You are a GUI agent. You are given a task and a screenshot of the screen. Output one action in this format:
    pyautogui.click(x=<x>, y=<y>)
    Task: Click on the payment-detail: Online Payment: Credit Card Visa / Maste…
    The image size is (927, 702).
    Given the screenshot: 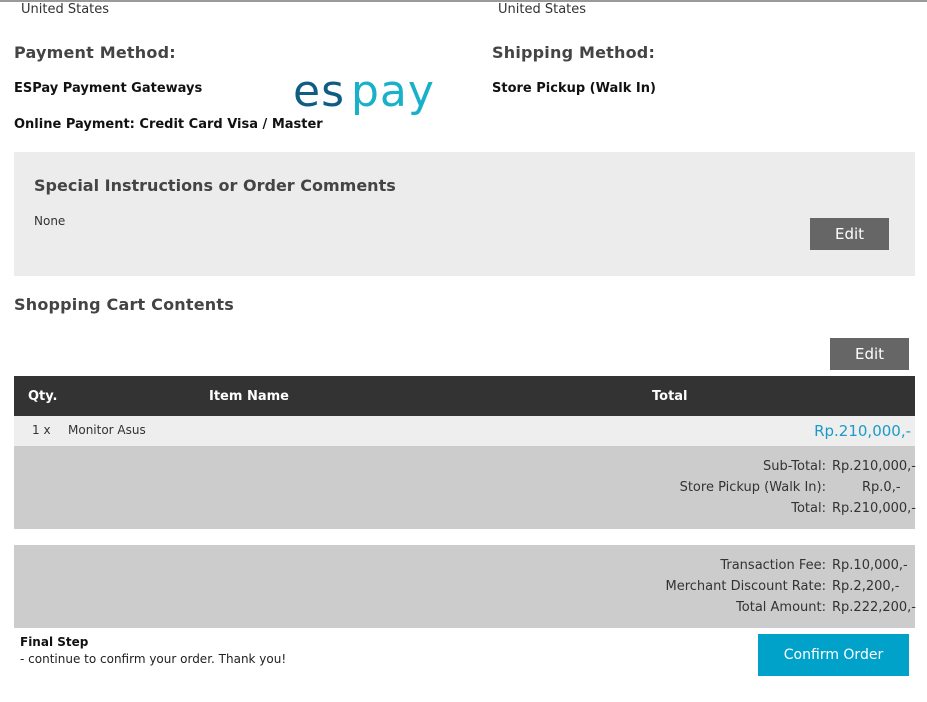 What is the action you would take?
    pyautogui.click(x=168, y=124)
    